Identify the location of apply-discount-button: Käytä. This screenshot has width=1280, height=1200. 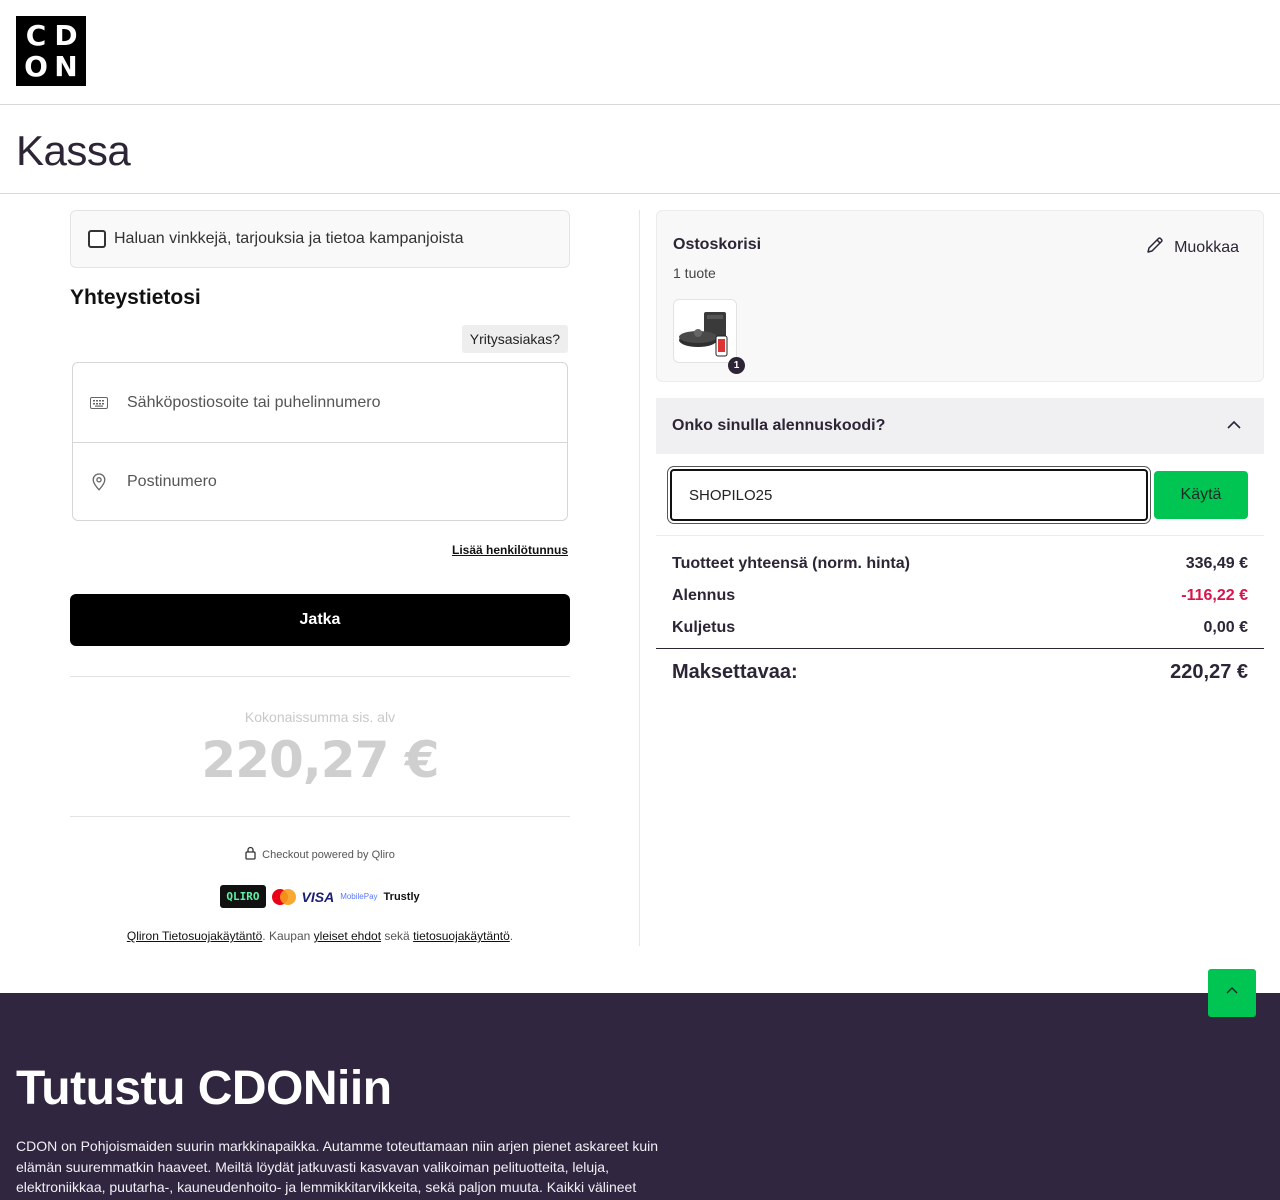
(1201, 495).